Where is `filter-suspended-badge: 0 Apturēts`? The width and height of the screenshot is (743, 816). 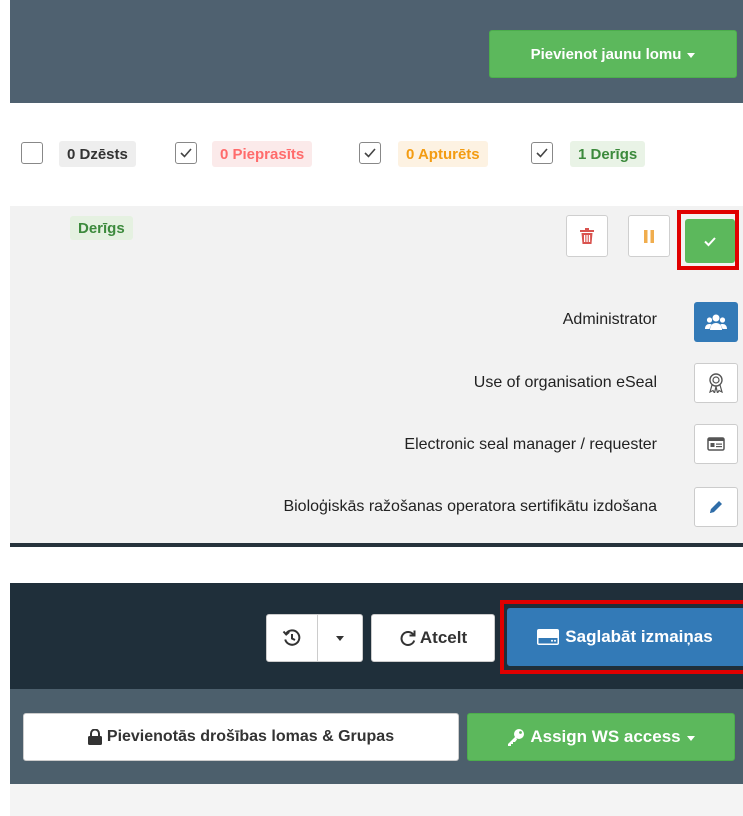
filter-suspended-badge: 0 Apturēts is located at coordinates (443, 154).